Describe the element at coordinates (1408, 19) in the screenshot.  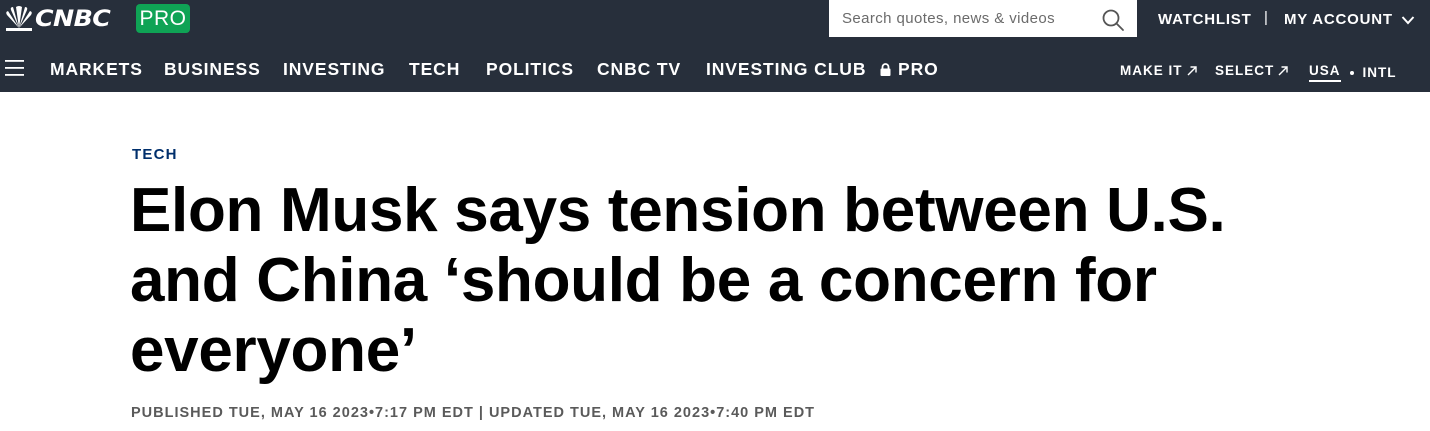
I see `chevron-down-icon` at that location.